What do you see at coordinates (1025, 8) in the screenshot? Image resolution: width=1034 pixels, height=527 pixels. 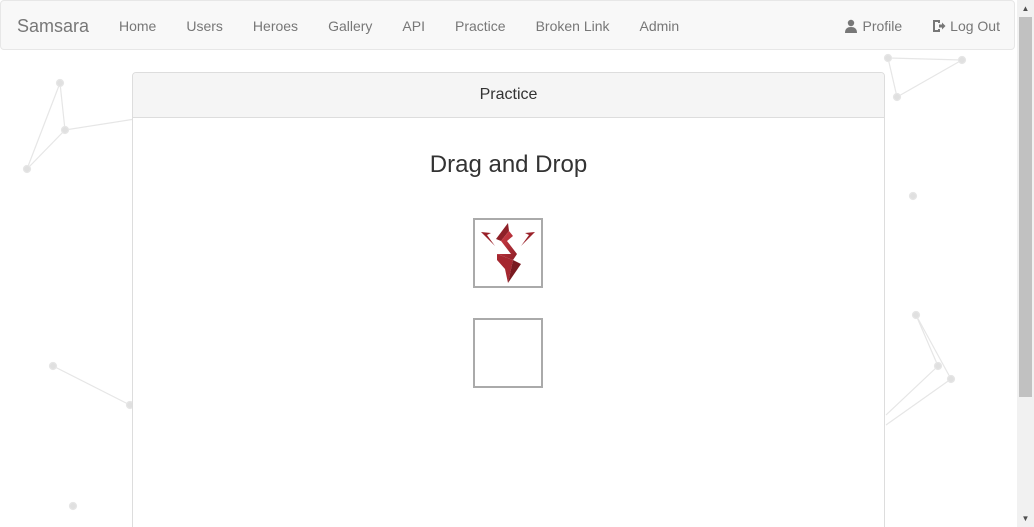 I see `scroll-up-icon: ▲` at bounding box center [1025, 8].